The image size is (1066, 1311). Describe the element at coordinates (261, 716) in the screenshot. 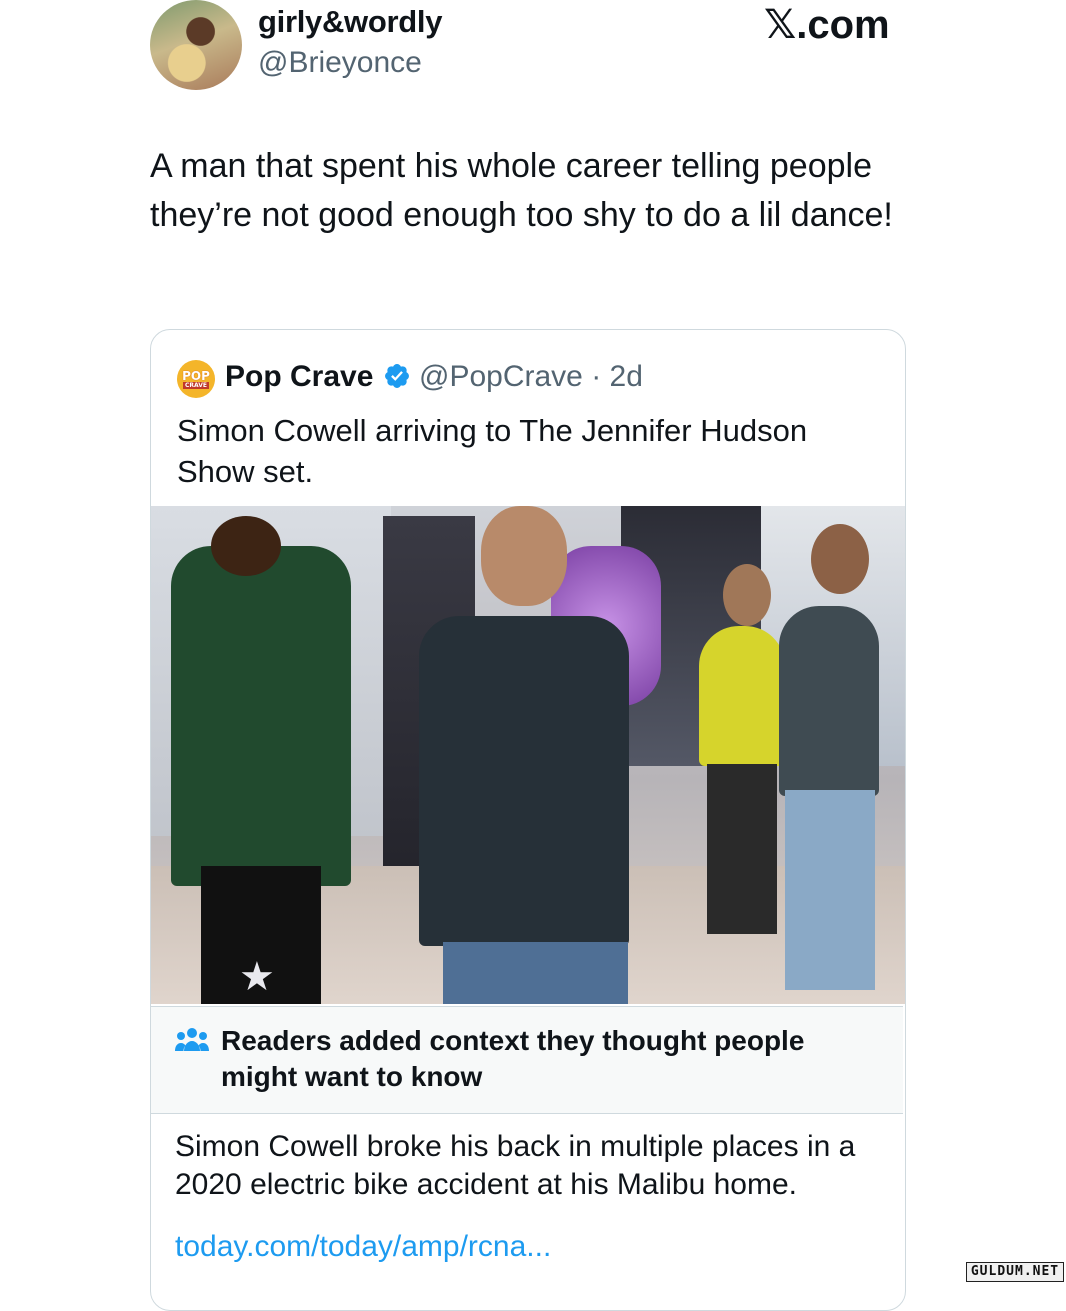

I see `person-dancer-left` at that location.